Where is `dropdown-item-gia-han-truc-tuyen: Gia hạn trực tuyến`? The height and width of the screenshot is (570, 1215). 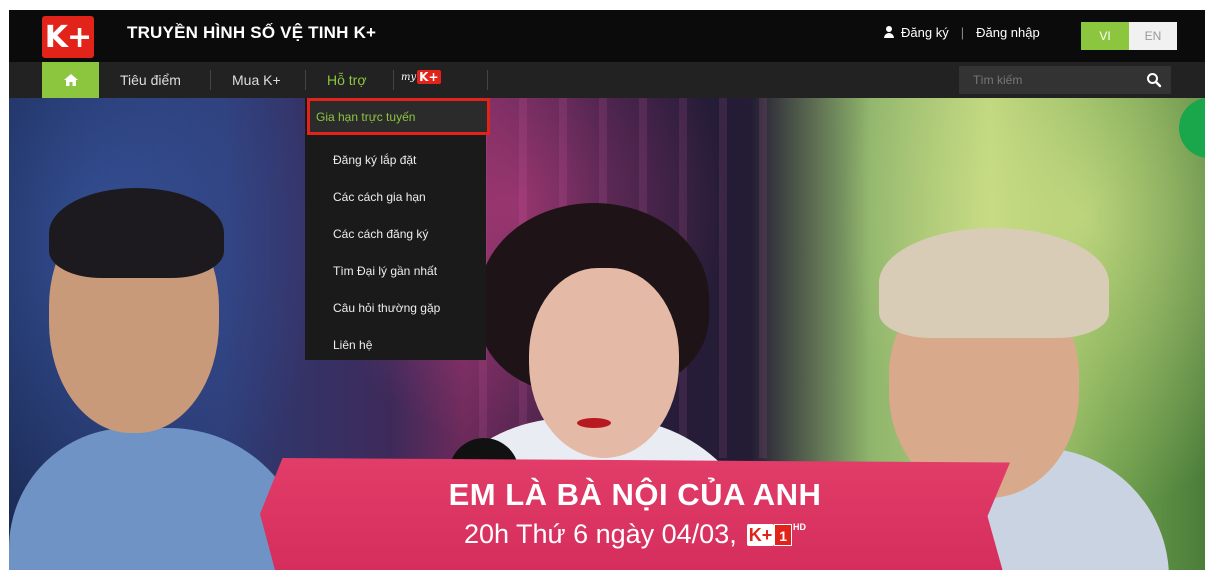 dropdown-item-gia-han-truc-tuyen: Gia hạn trực tuyến is located at coordinates (398, 116).